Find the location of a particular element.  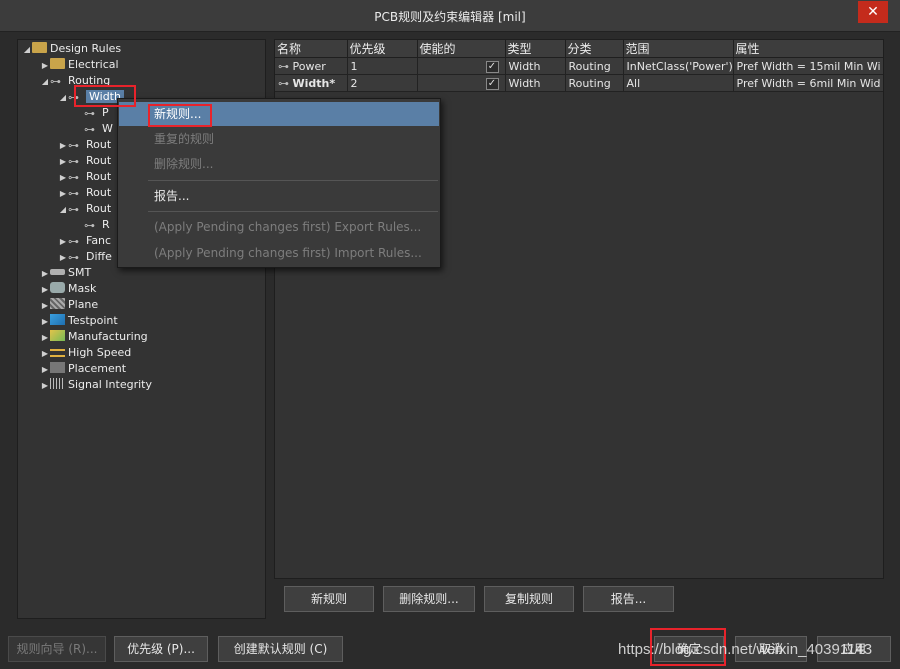

title-bar: PCB规则及约束编辑器 [mil] ✕ is located at coordinates (450, 16).